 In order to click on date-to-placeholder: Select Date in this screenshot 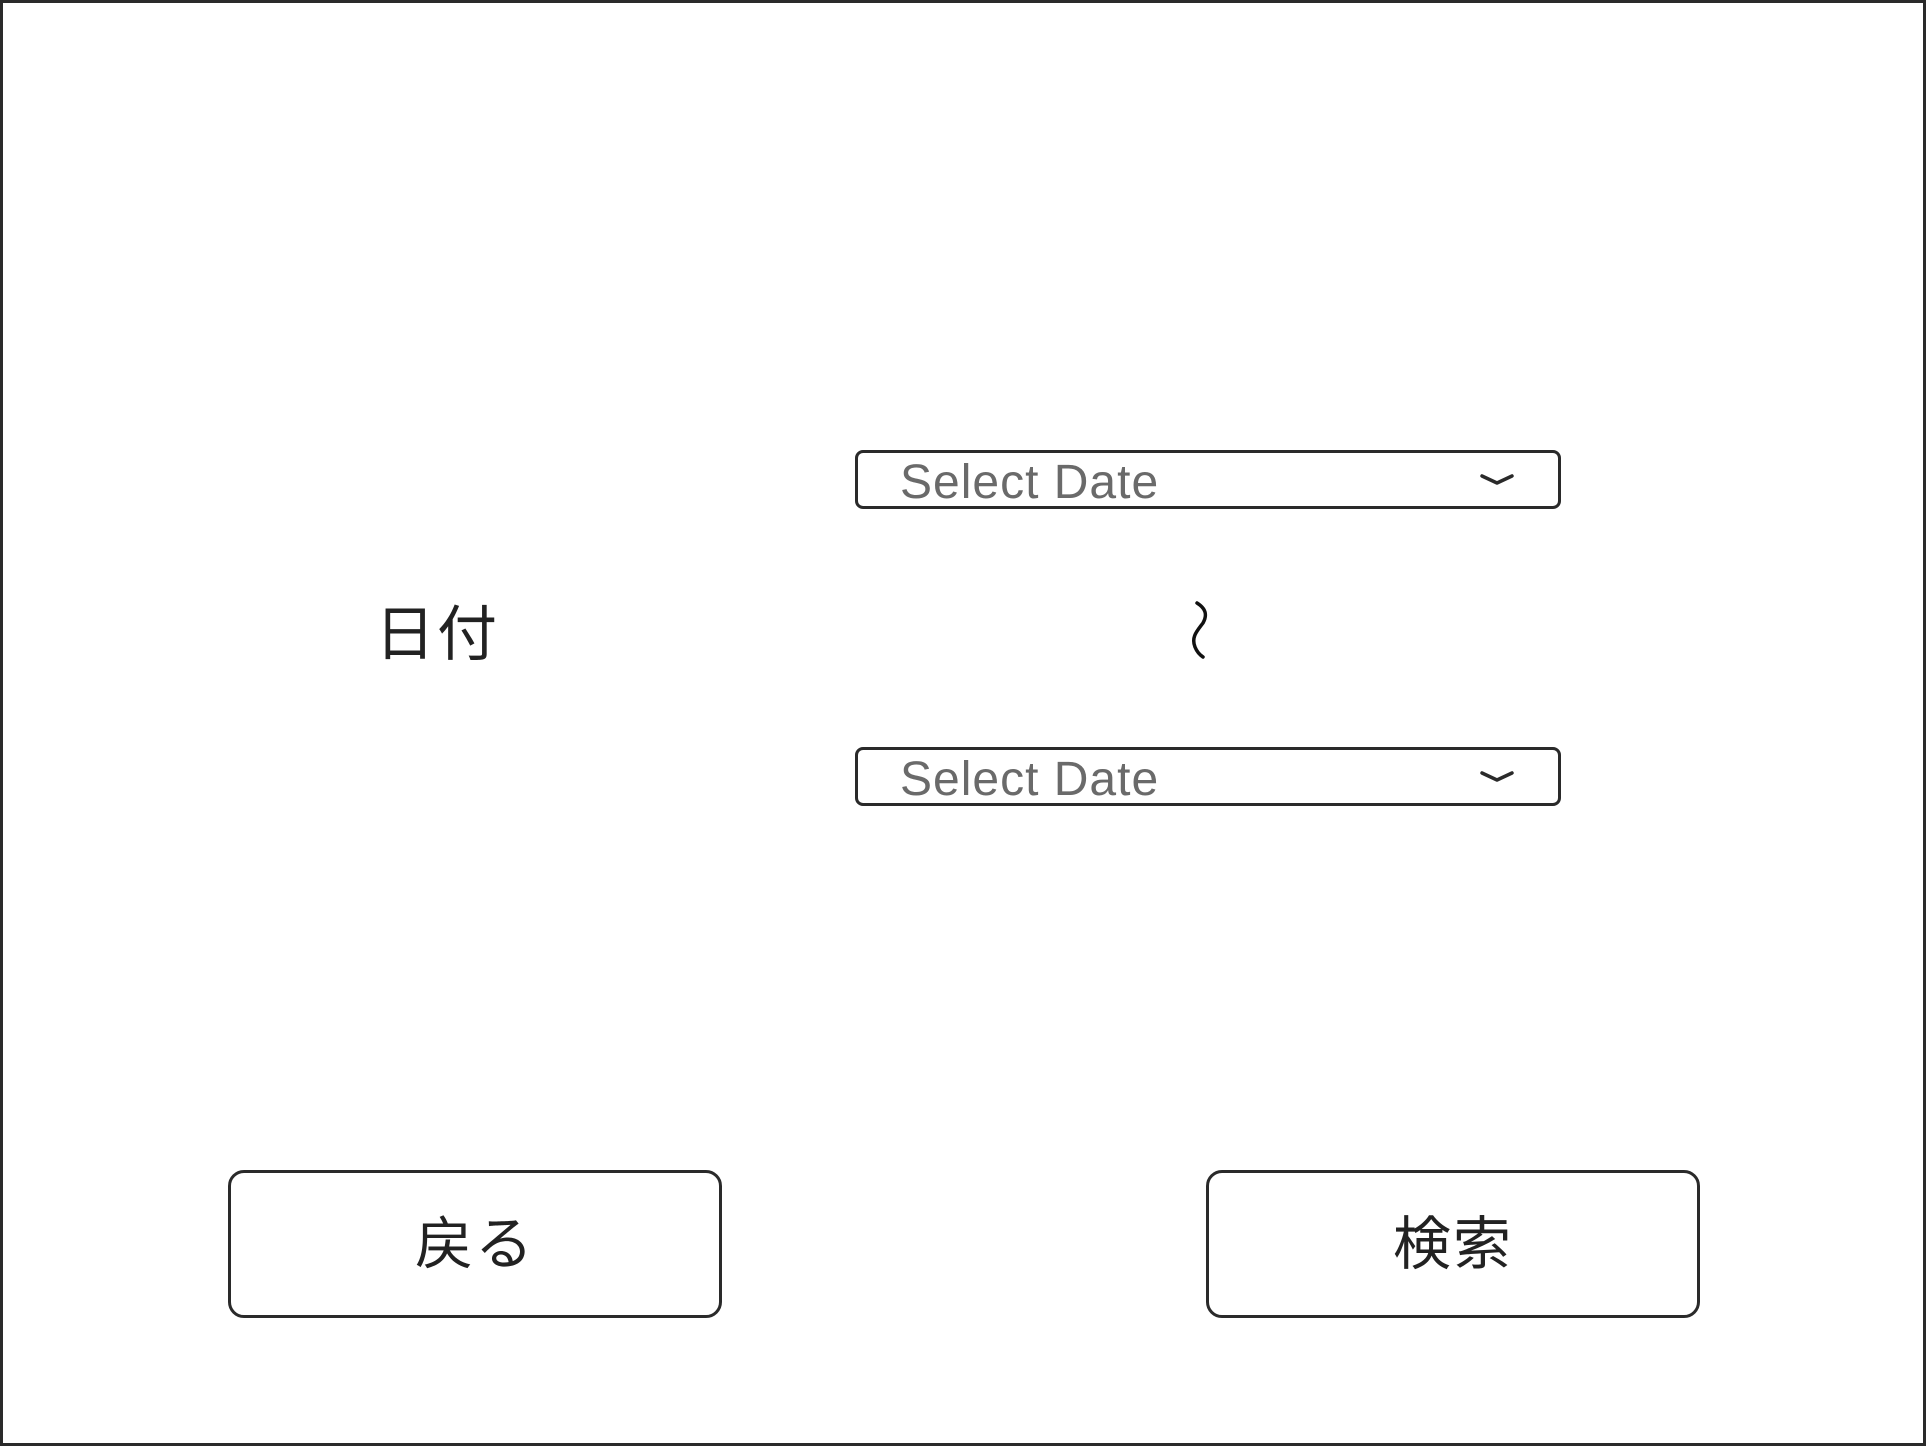, I will do `click(1030, 779)`.